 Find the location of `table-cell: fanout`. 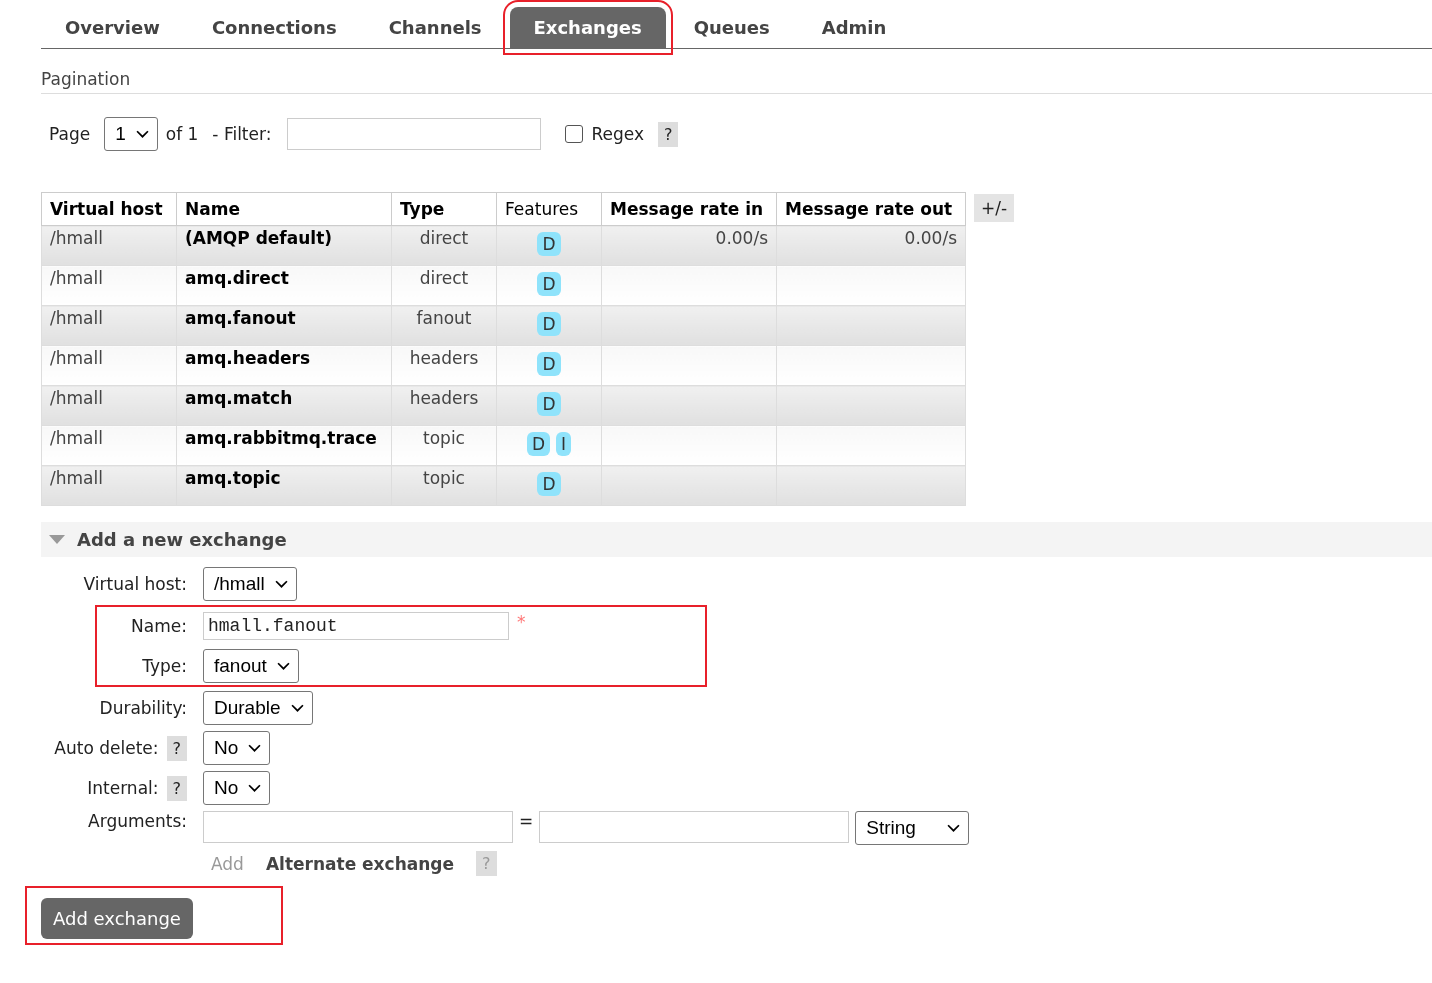

table-cell: fanout is located at coordinates (444, 325).